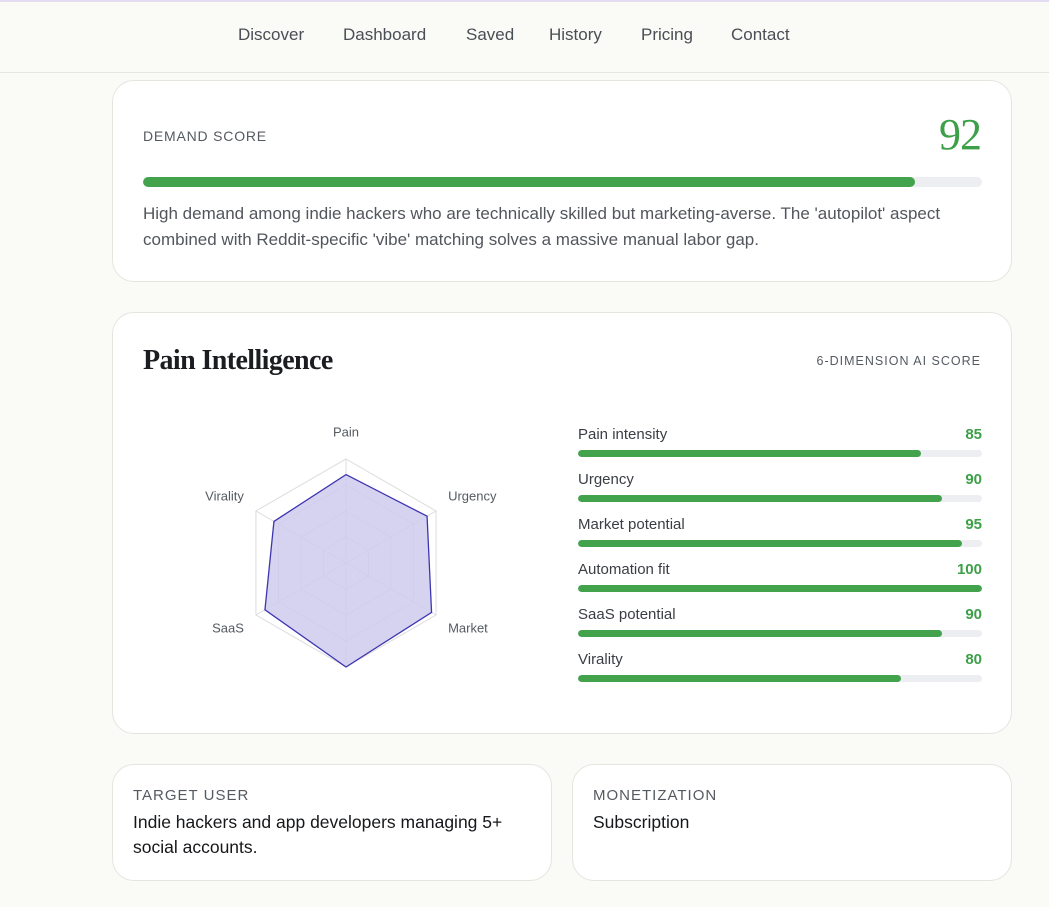 This screenshot has width=1049, height=907. What do you see at coordinates (631, 524) in the screenshot?
I see `metric-label: Market potential` at bounding box center [631, 524].